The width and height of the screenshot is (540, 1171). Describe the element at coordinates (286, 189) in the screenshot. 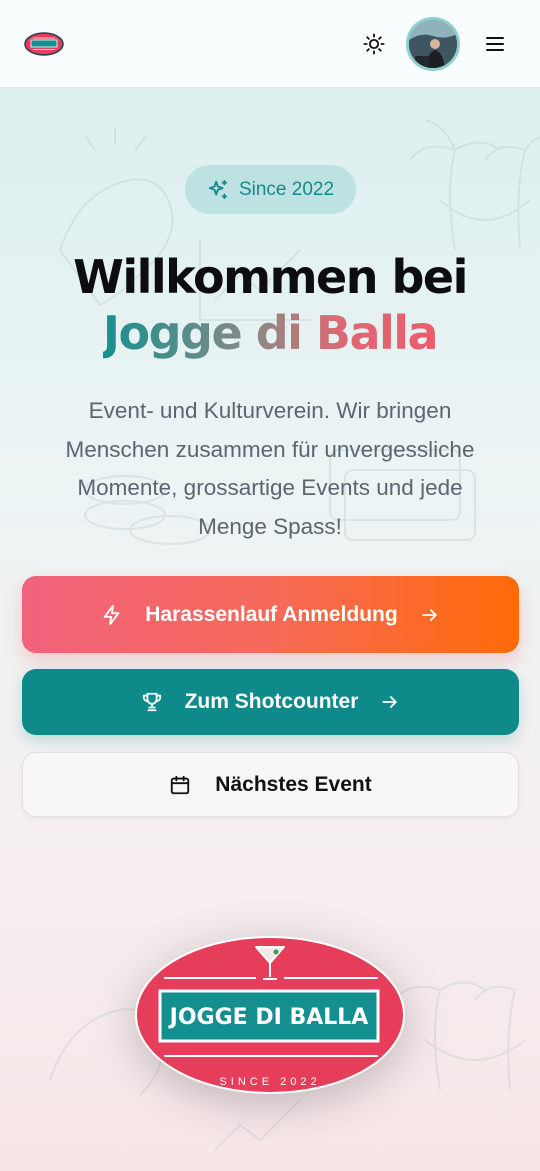

I see `since-badge-label: Since 2022` at that location.